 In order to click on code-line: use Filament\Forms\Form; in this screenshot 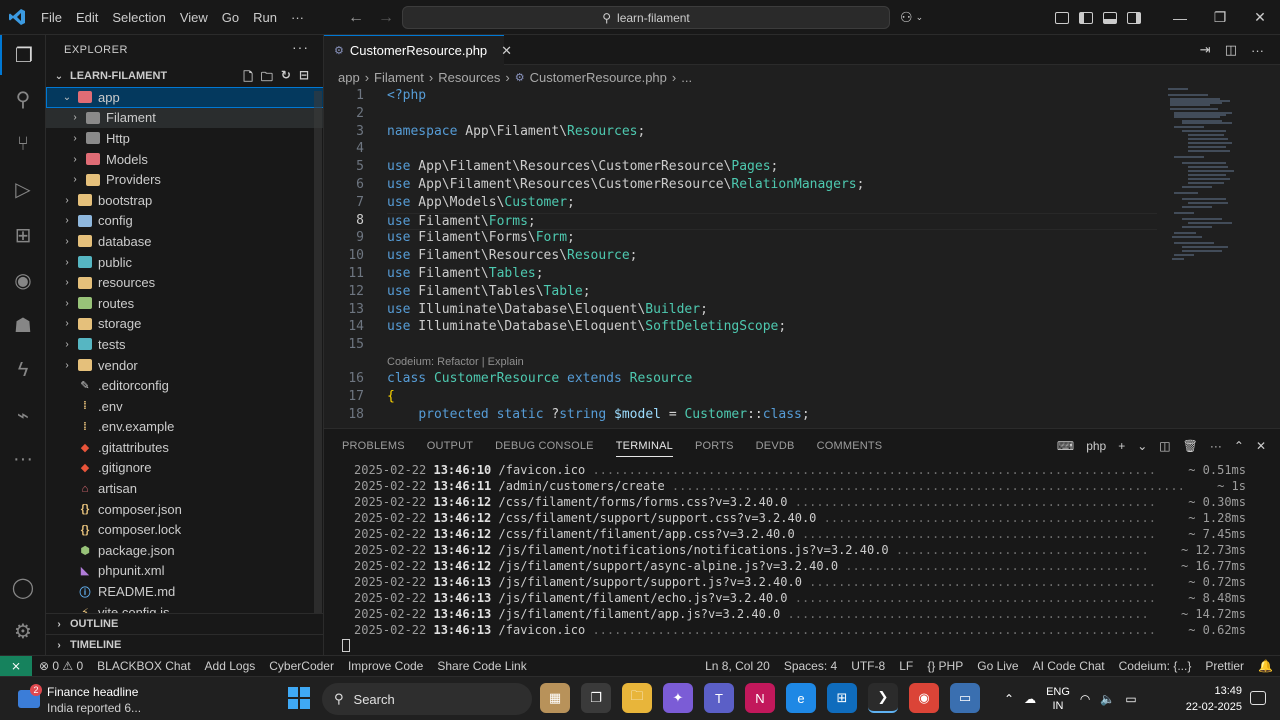, I will do `click(481, 237)`.